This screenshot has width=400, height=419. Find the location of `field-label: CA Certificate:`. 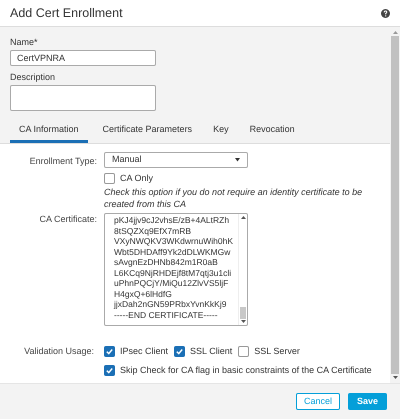

field-label: CA Certificate: is located at coordinates (68, 219).